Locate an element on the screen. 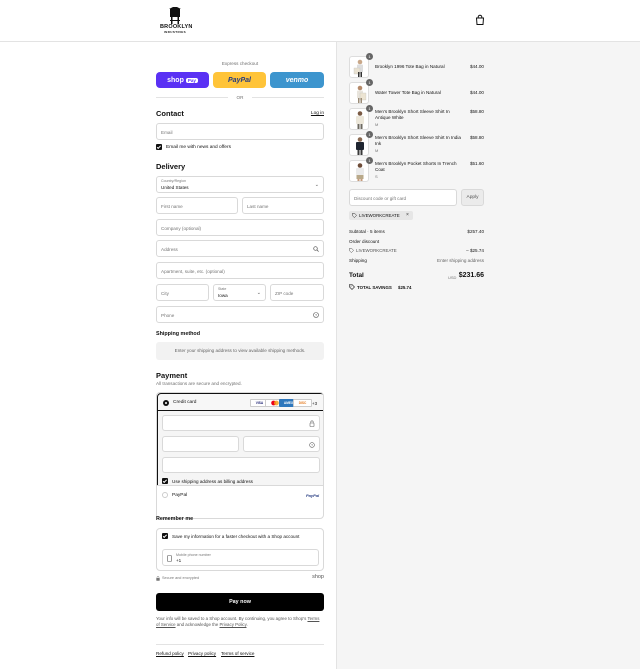  water-tower-icon is located at coordinates (175, 15).